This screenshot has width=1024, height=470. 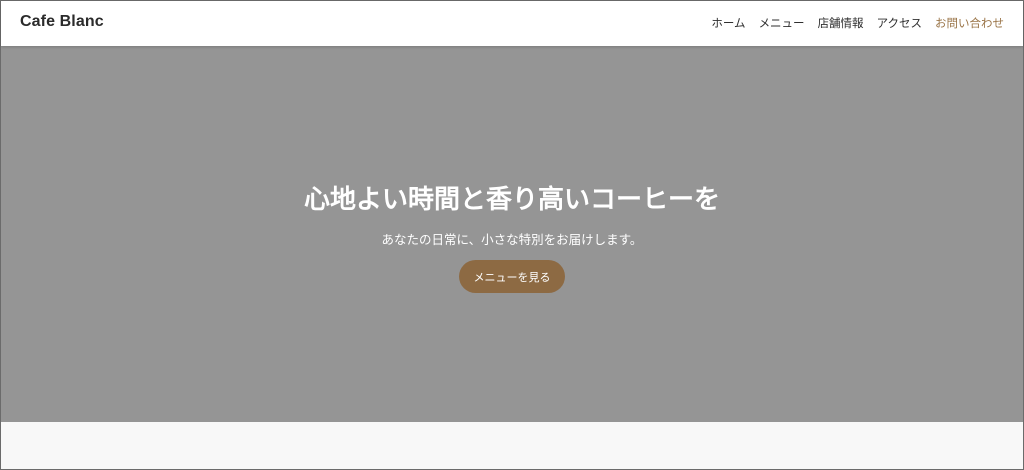 I want to click on nav-link-access: アクセス, so click(x=899, y=23).